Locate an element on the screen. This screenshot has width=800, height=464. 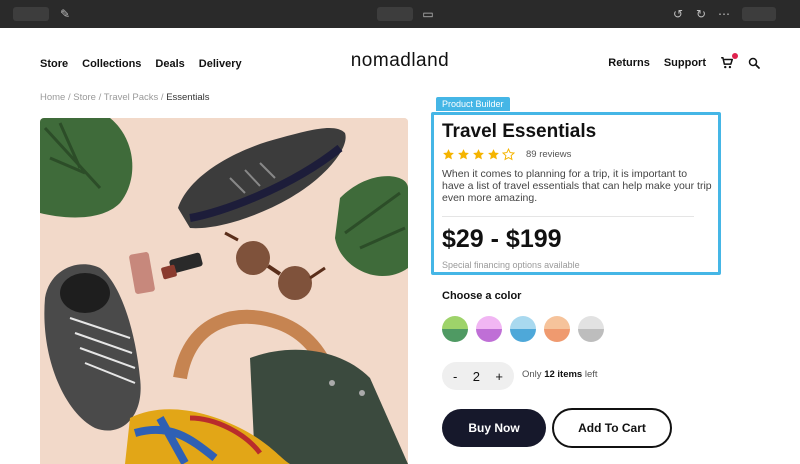
nav-returns: Returns is located at coordinates (629, 63).